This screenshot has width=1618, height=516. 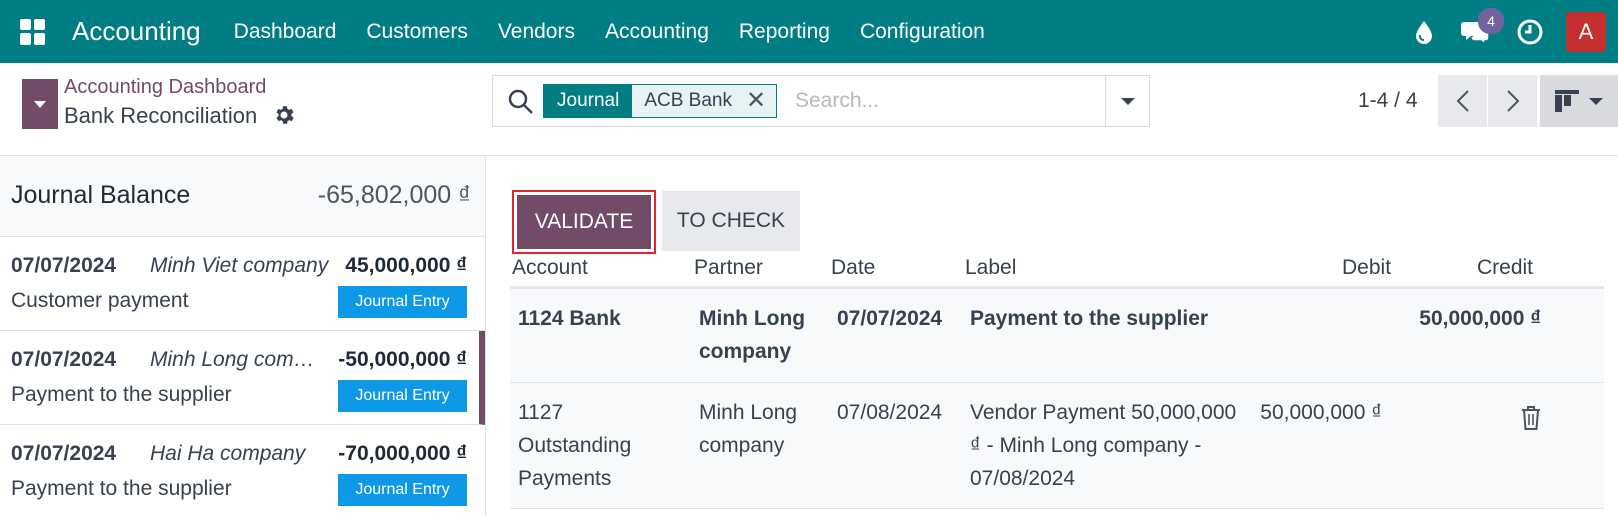 I want to click on breadcrumb-toggle-button, so click(x=40, y=104).